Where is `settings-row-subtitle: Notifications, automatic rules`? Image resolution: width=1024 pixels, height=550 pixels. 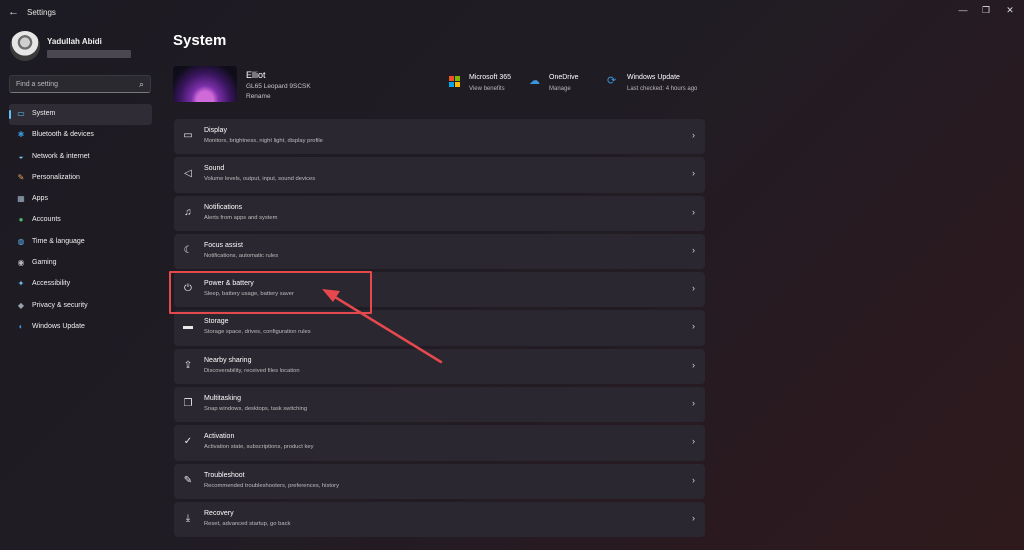 settings-row-subtitle: Notifications, automatic rules is located at coordinates (241, 255).